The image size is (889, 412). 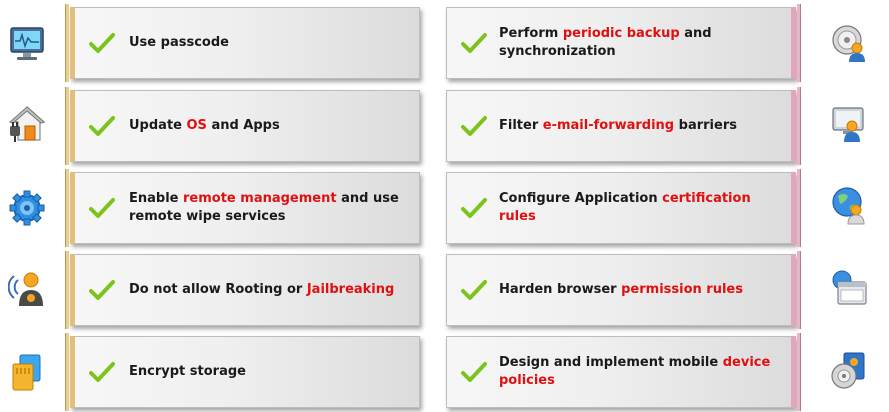 I want to click on text-highlight: permission rules, so click(x=682, y=289).